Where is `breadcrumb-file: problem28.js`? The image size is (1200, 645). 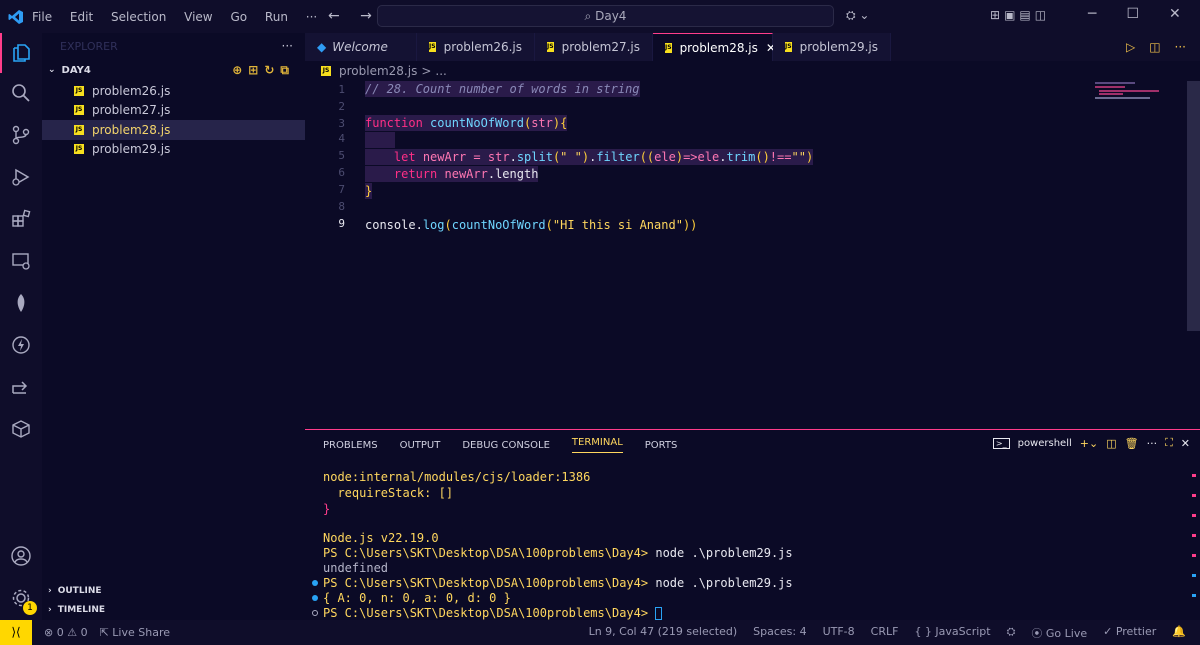
breadcrumb-file: problem28.js is located at coordinates (378, 71).